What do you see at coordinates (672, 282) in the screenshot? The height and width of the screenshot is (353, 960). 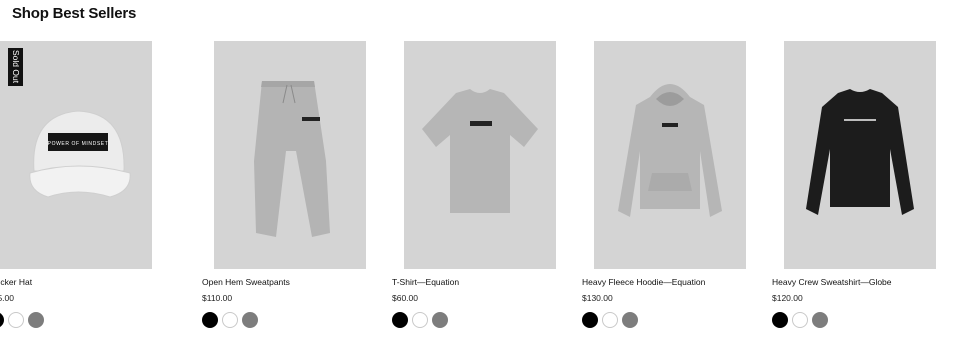 I see `product-title: Heavy Fleece Hoodie—Equation` at bounding box center [672, 282].